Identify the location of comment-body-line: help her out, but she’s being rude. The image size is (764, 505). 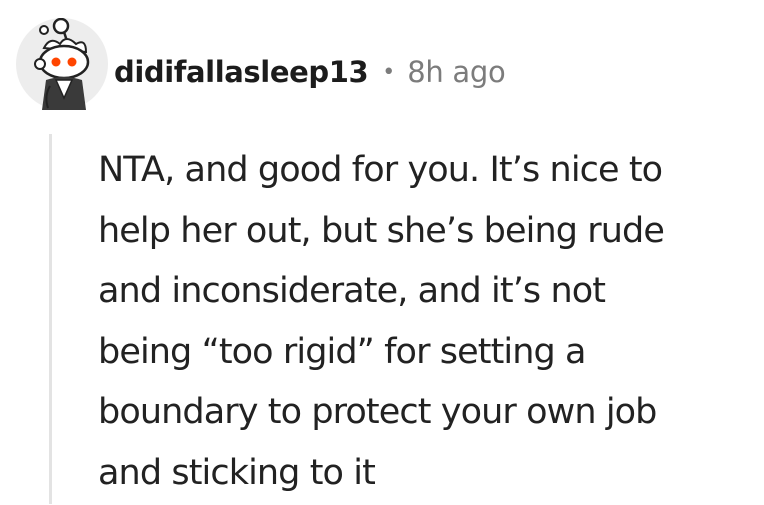
(381, 230).